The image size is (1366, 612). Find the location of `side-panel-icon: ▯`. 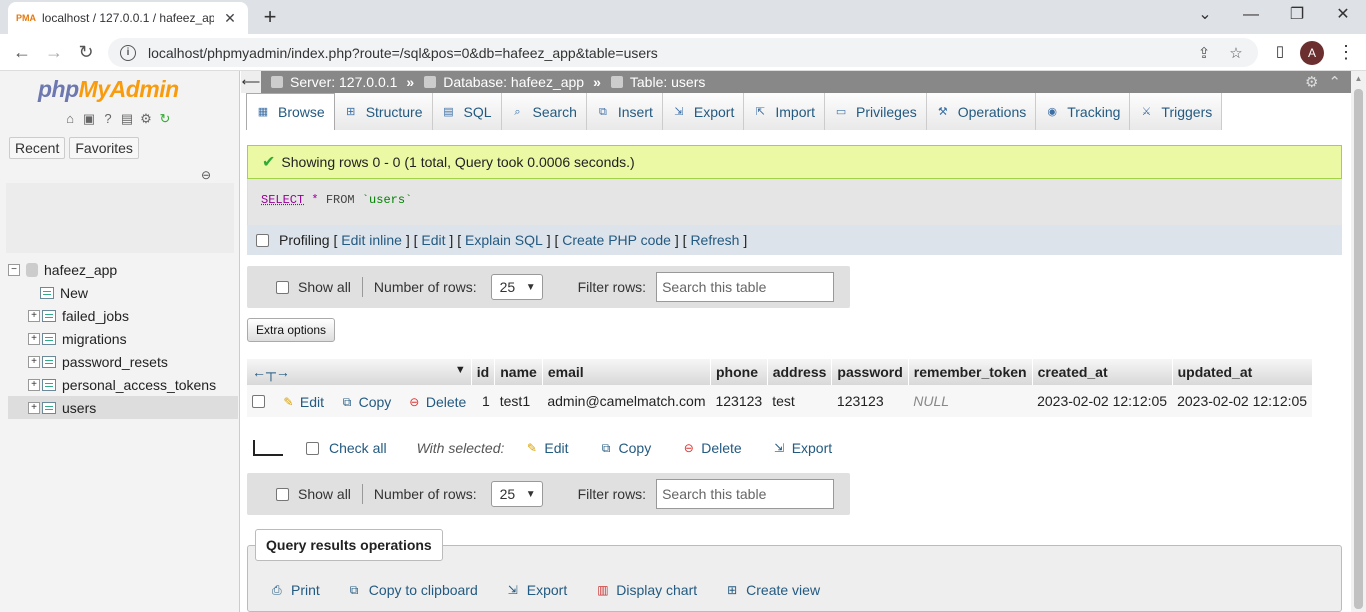

side-panel-icon: ▯ is located at coordinates (1280, 52).